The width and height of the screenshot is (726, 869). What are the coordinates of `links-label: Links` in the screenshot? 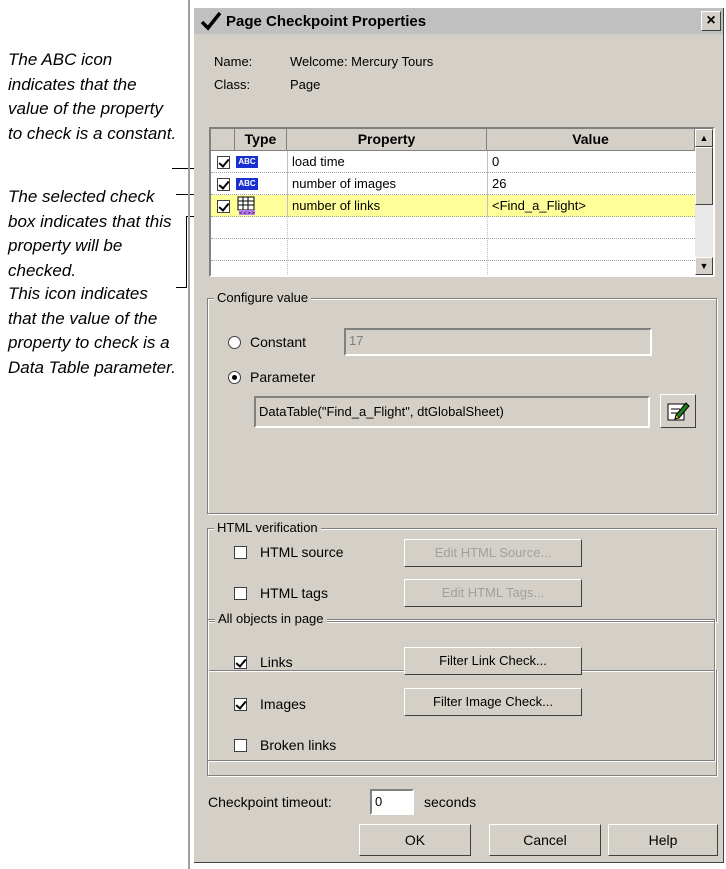 It's located at (276, 662).